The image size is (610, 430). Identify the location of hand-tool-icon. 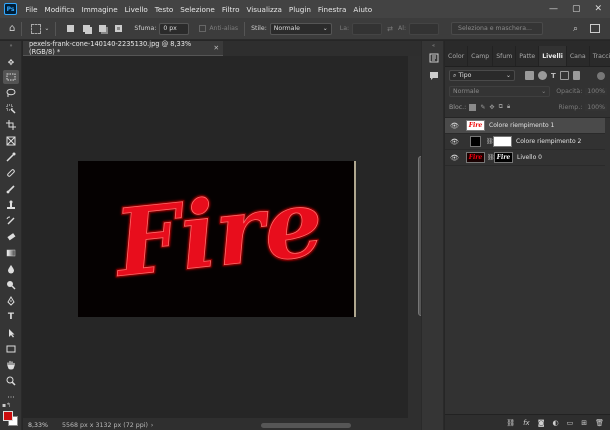
(11, 365).